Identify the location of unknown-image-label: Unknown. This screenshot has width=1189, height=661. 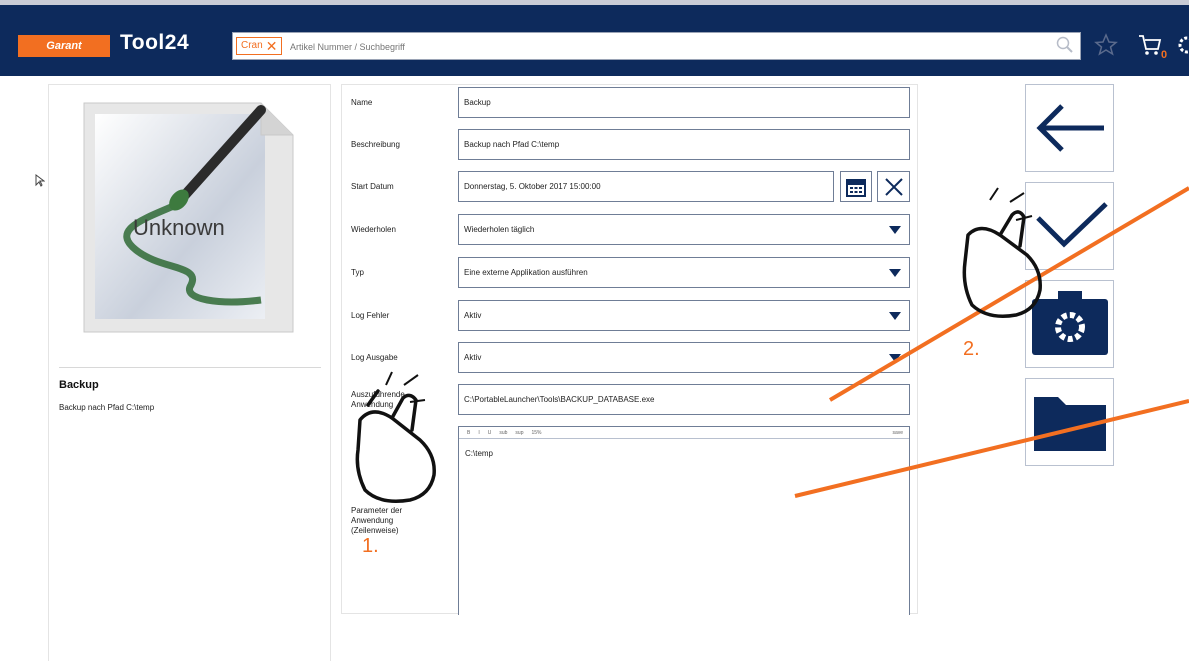
(179, 227).